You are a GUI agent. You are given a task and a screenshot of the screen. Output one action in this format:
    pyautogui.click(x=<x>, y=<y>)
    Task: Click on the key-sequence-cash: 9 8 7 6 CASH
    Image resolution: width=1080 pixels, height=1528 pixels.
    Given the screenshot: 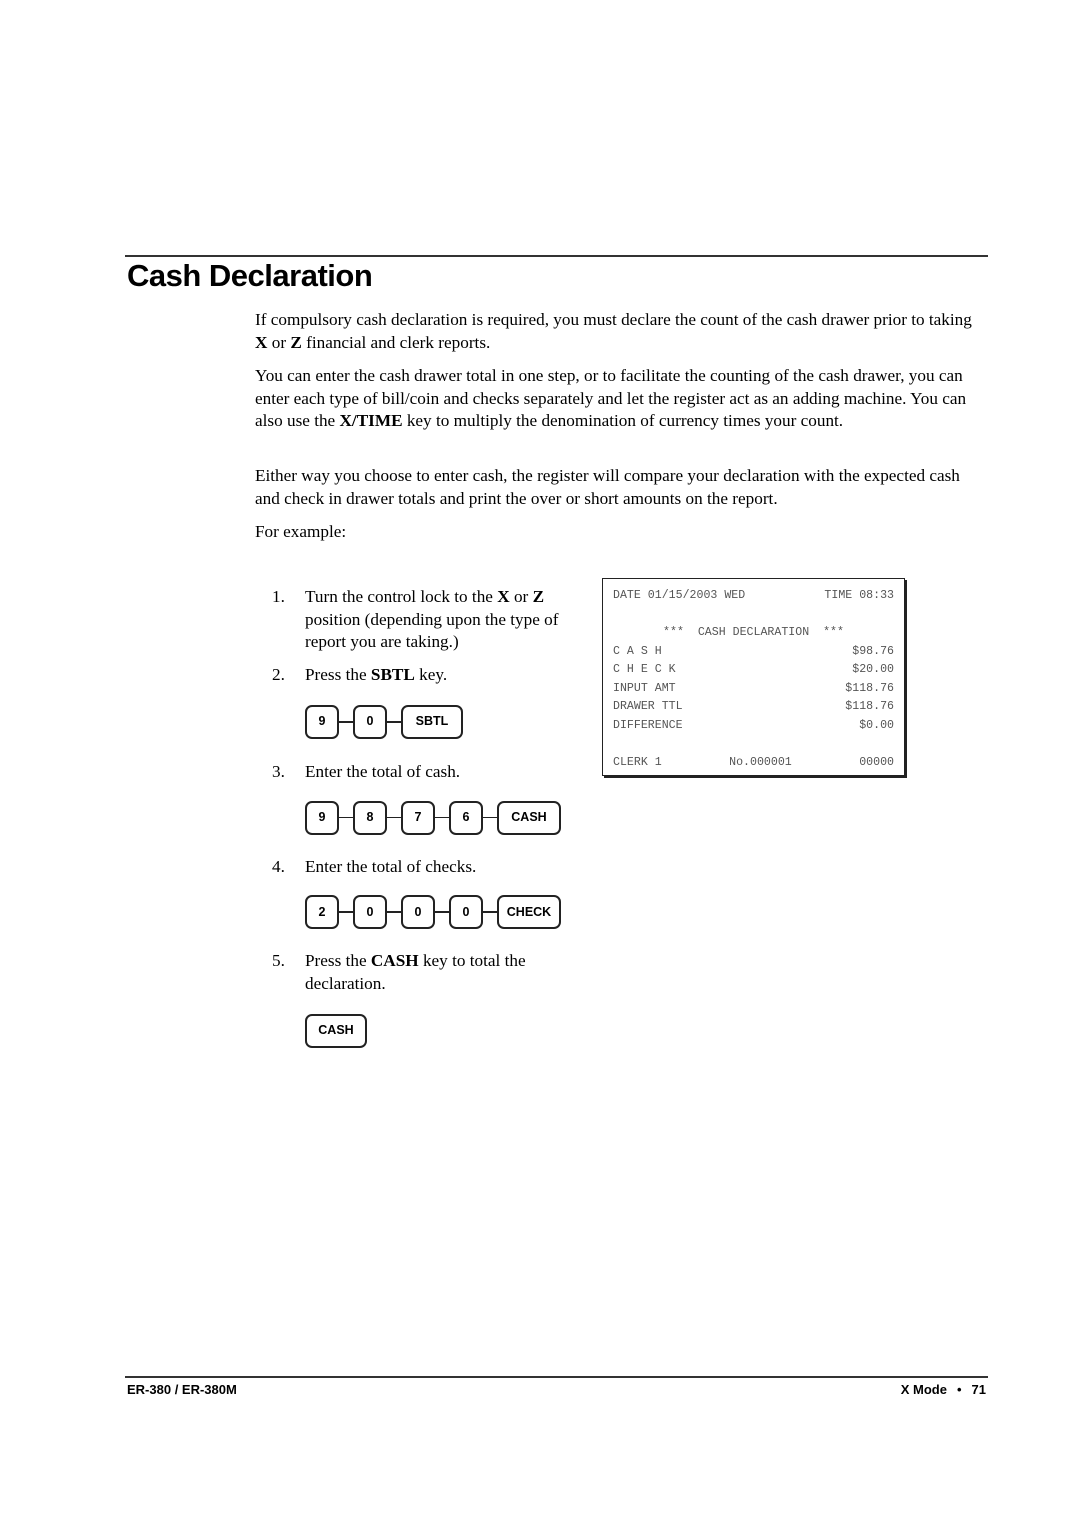 What is the action you would take?
    pyautogui.click(x=448, y=817)
    